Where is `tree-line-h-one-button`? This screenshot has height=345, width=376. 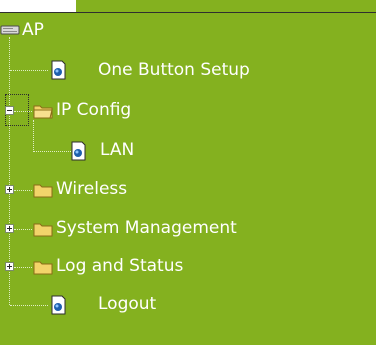
tree-line-h-one-button is located at coordinates (29, 70).